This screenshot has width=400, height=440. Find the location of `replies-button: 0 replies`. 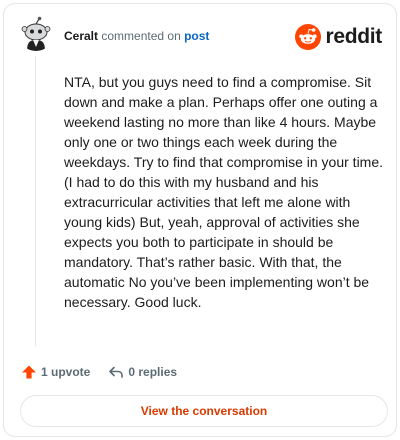

replies-button: 0 replies is located at coordinates (142, 372).